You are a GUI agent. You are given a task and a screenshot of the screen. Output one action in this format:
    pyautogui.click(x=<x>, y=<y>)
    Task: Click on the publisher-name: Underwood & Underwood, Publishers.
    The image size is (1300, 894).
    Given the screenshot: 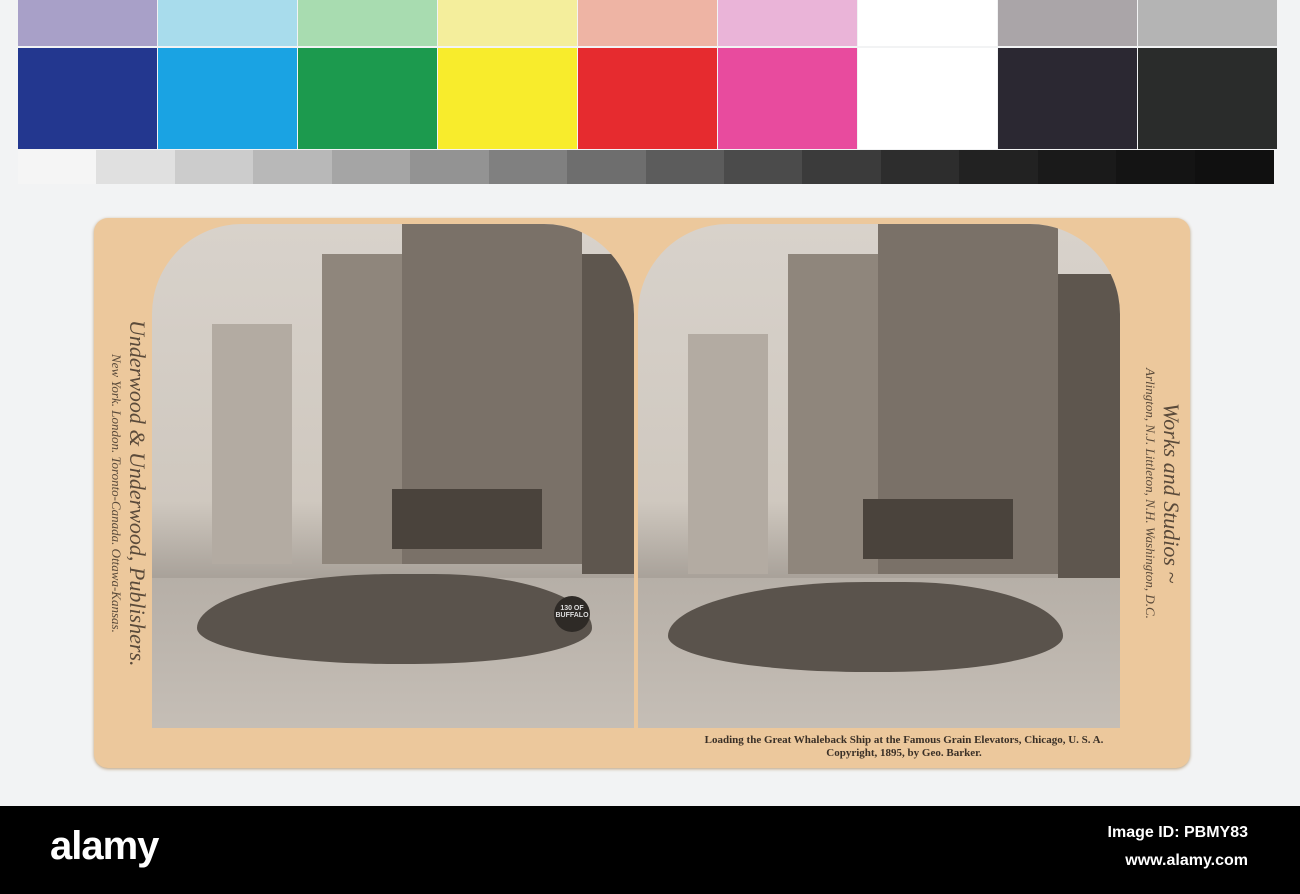 What is the action you would take?
    pyautogui.click(x=137, y=493)
    